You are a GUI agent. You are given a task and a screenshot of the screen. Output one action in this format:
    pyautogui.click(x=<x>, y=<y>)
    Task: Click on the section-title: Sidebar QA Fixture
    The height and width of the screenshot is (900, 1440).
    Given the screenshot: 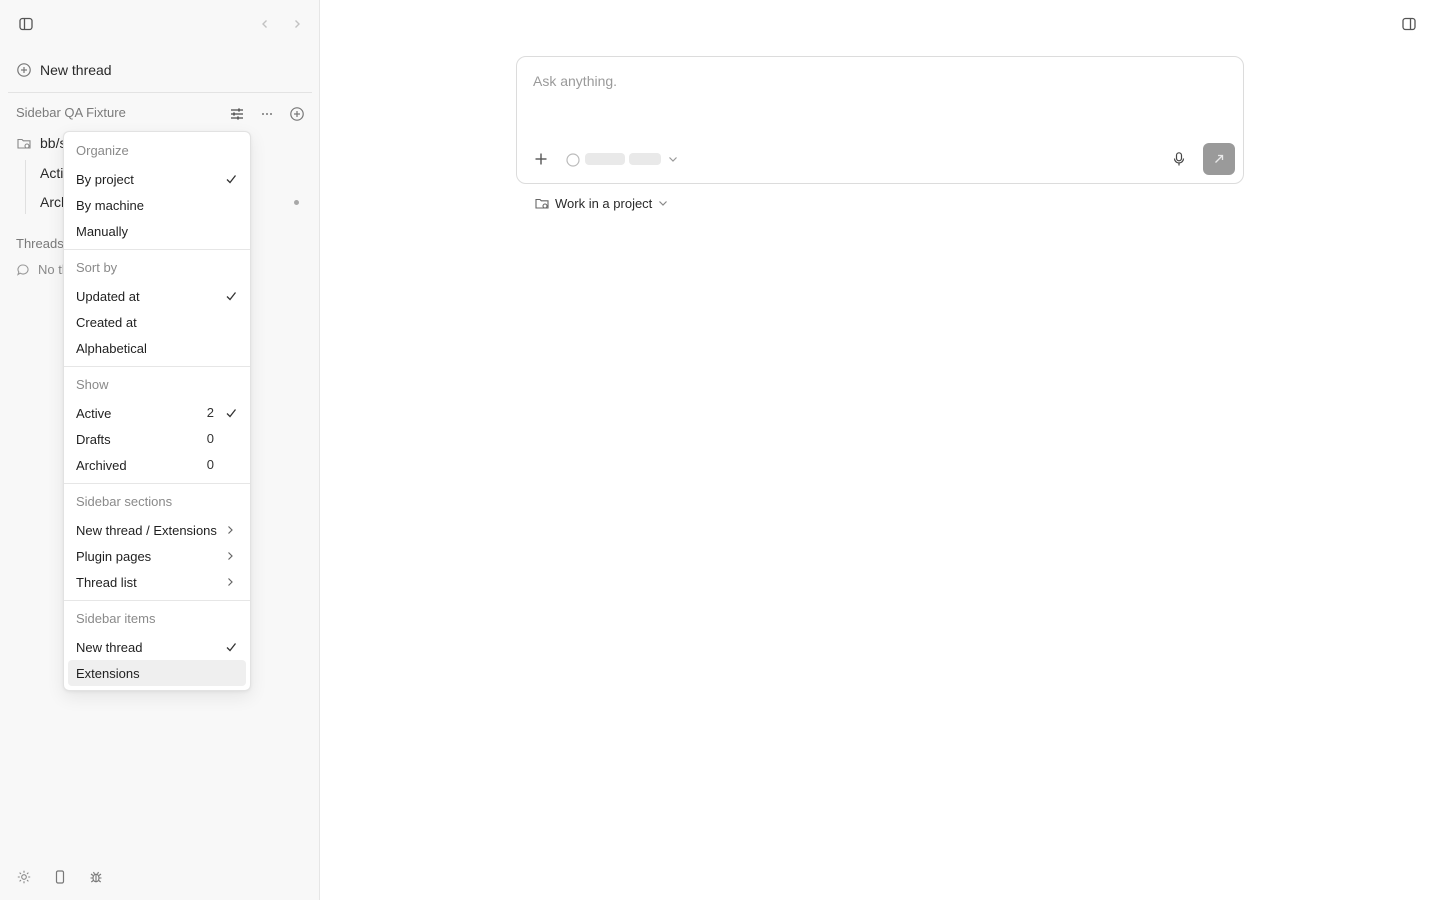 What is the action you would take?
    pyautogui.click(x=71, y=112)
    